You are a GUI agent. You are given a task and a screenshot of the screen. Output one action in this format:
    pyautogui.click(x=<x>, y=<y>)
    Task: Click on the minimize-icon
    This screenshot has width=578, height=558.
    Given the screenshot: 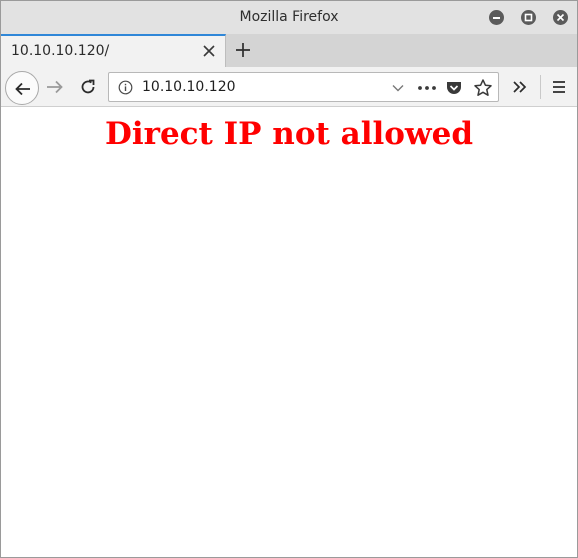 What is the action you would take?
    pyautogui.click(x=496, y=18)
    